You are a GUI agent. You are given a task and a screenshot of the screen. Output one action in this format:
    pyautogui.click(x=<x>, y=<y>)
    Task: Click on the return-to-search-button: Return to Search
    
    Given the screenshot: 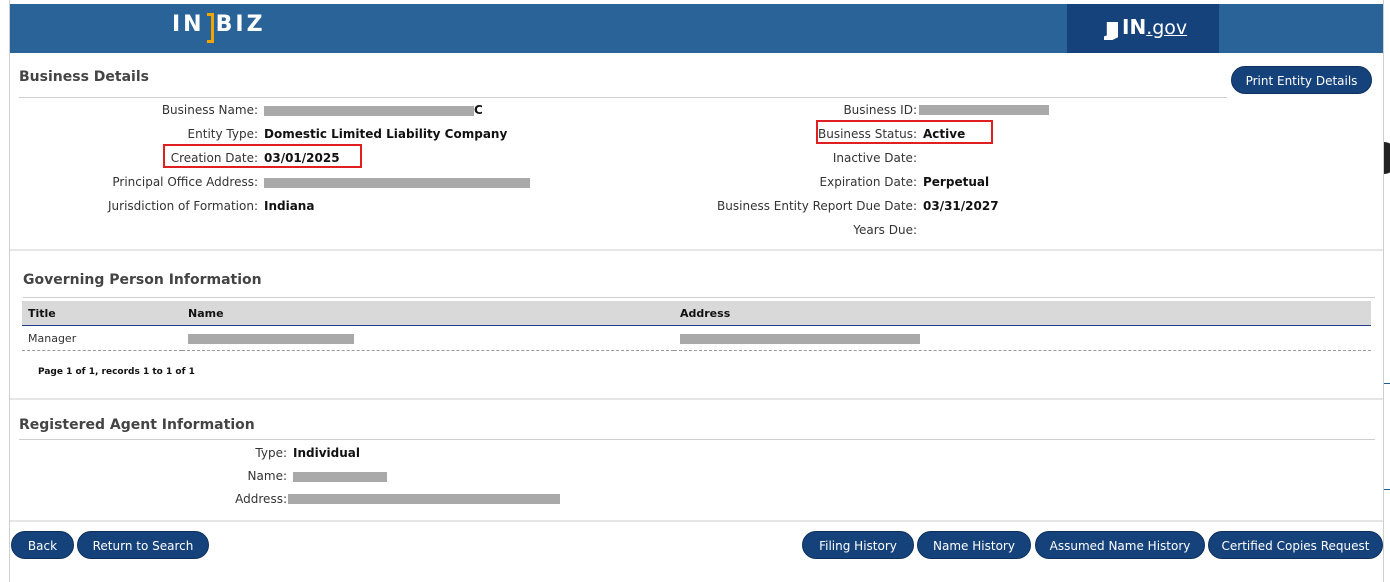 What is the action you would take?
    pyautogui.click(x=143, y=545)
    